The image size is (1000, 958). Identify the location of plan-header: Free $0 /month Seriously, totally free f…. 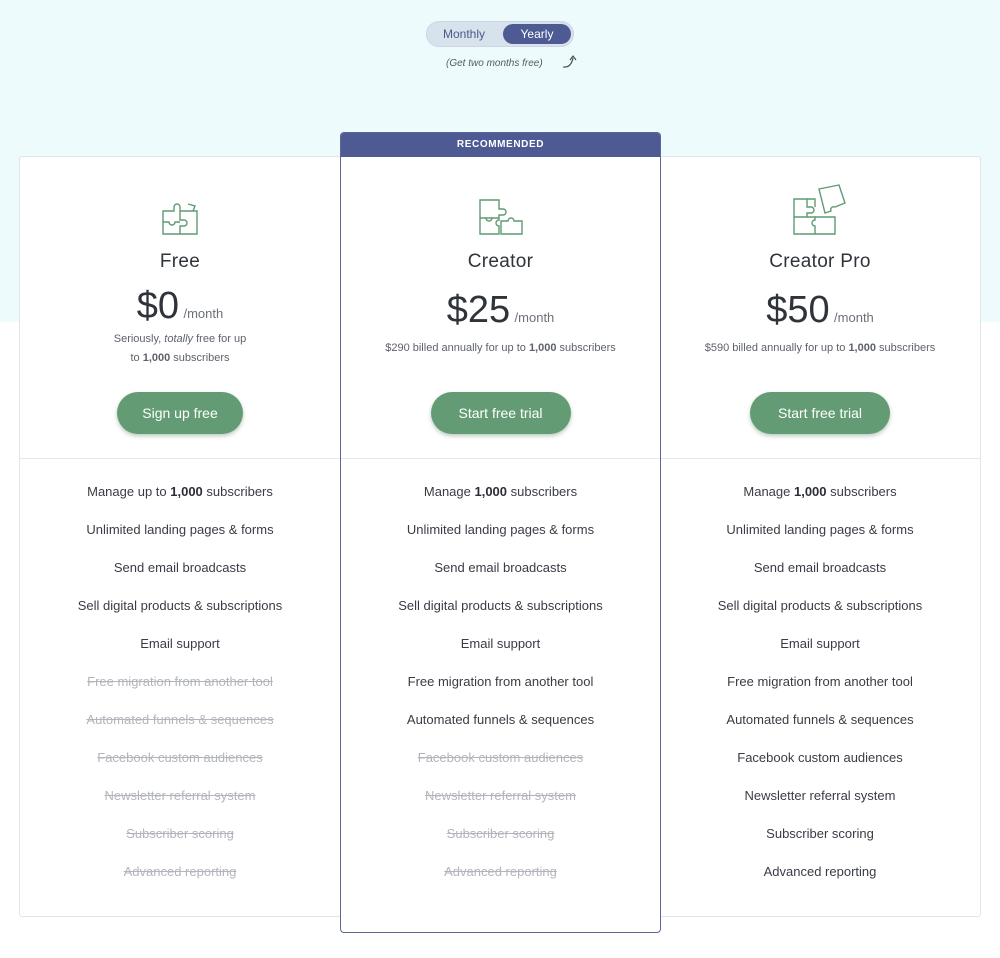
(180, 308).